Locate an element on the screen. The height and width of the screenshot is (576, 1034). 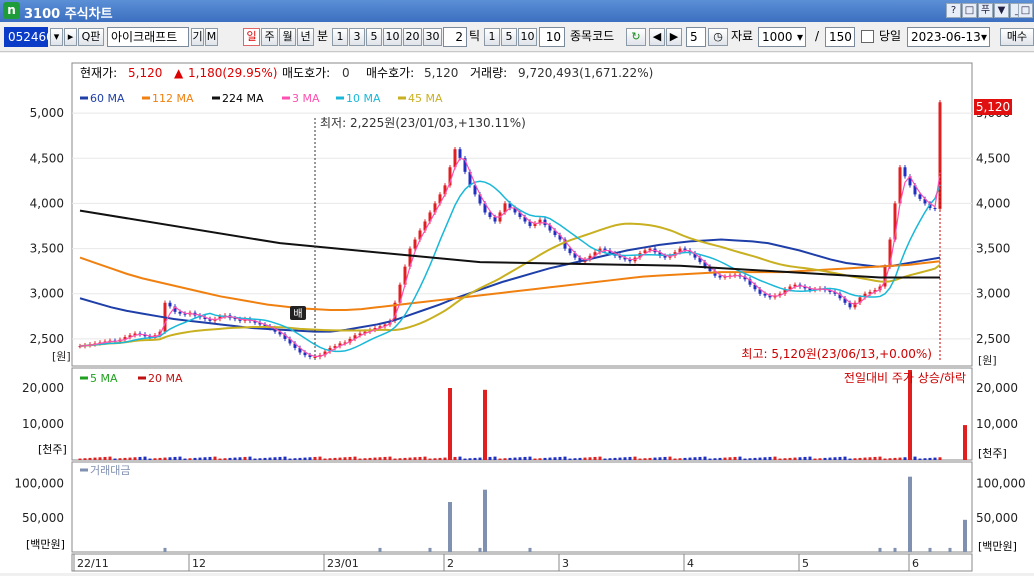
app-icon: n is located at coordinates (11, 10).